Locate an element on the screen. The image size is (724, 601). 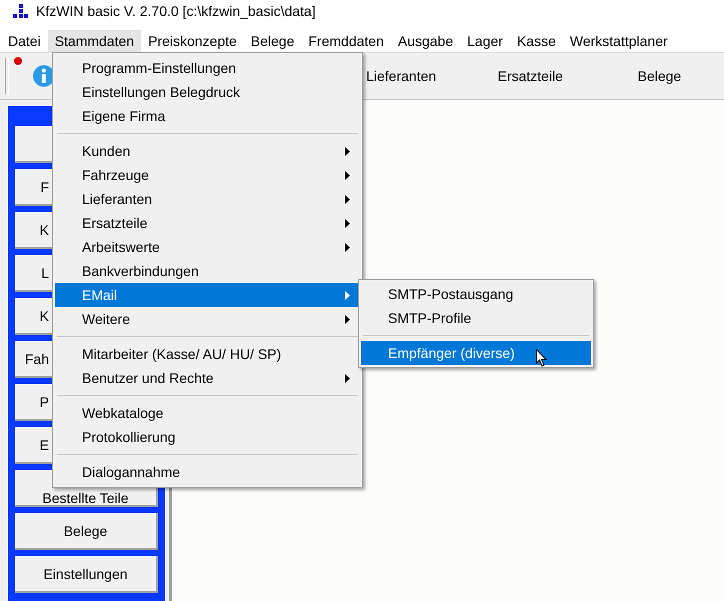
menu-item: Ersatzteile is located at coordinates (207, 223).